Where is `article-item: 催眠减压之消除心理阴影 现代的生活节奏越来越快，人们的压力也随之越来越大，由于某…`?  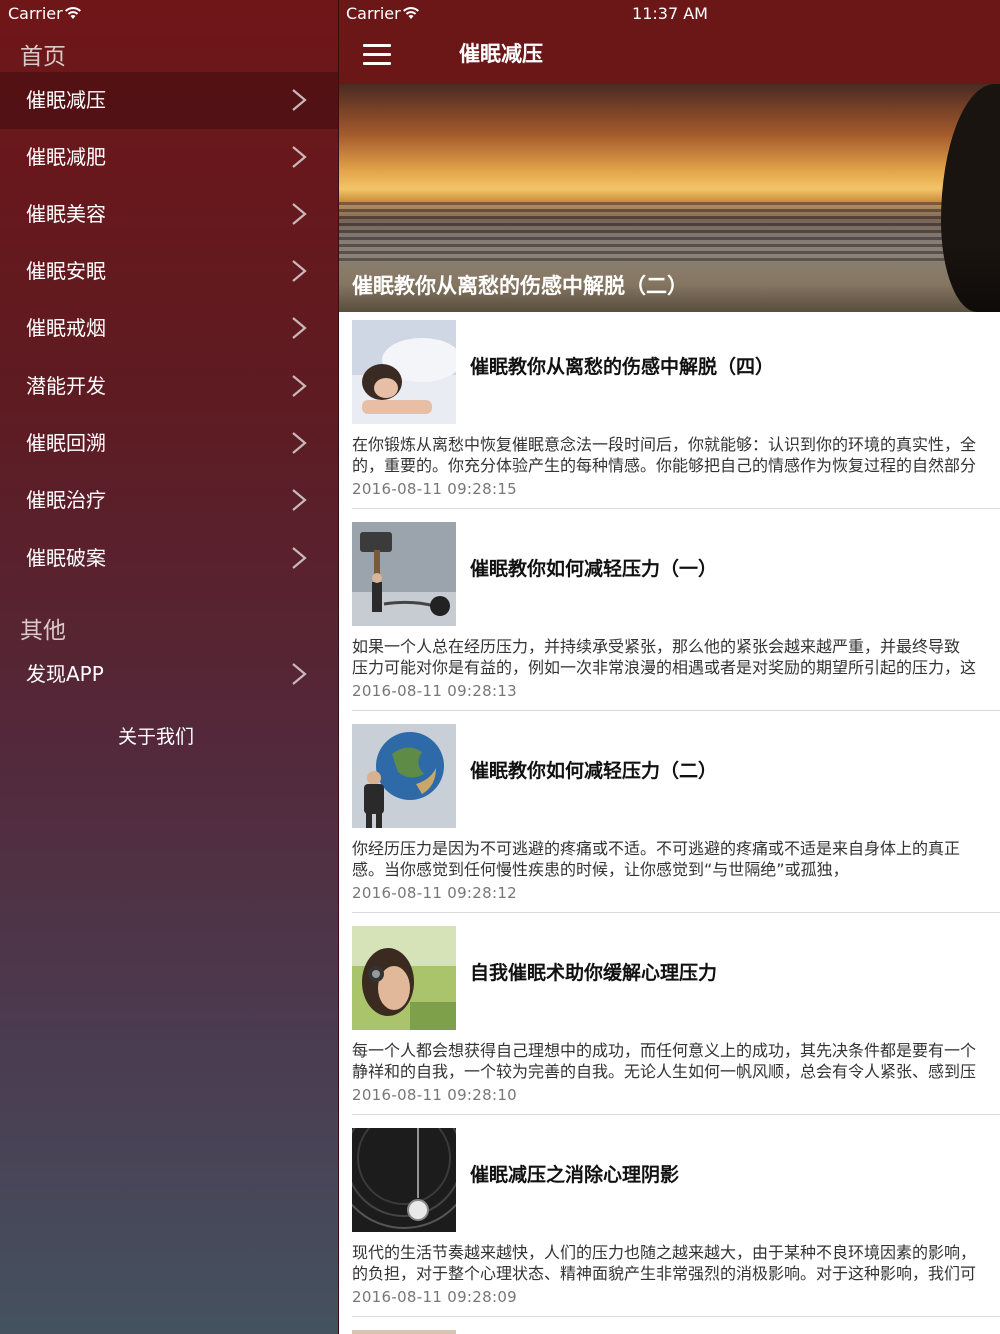
article-item: 催眠减压之消除心理阴影 现代的生活节奏越来越快，人们的压力也随之越来越大，由于某… is located at coordinates (669, 1221).